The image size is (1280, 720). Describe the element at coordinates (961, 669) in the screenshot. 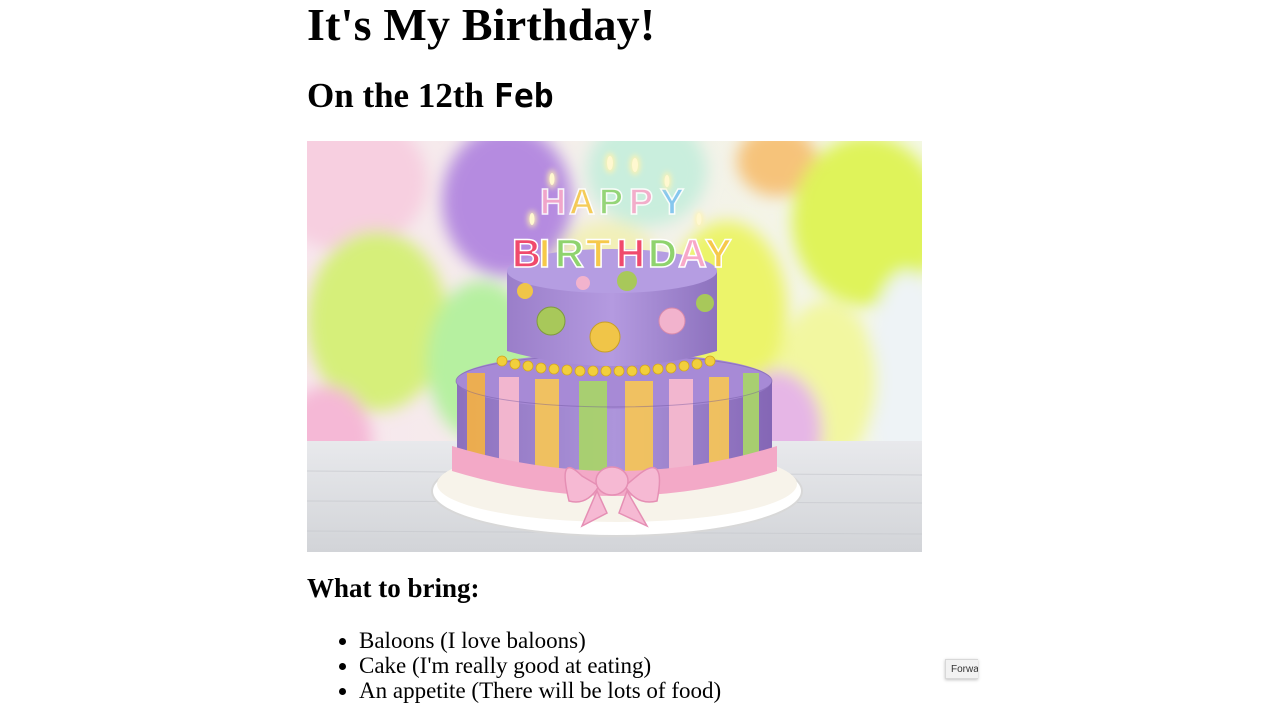

I see `forward-button: Forwa` at that location.